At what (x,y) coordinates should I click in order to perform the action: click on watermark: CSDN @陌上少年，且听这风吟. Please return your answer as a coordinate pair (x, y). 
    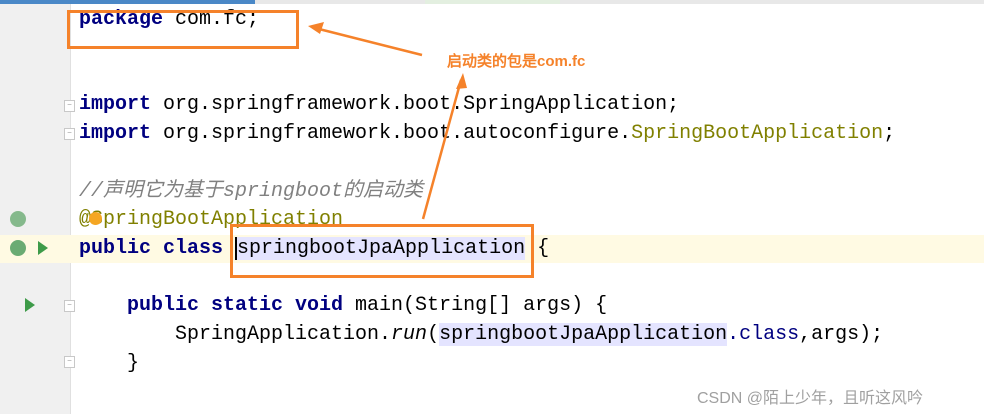
    Looking at the image, I should click on (810, 398).